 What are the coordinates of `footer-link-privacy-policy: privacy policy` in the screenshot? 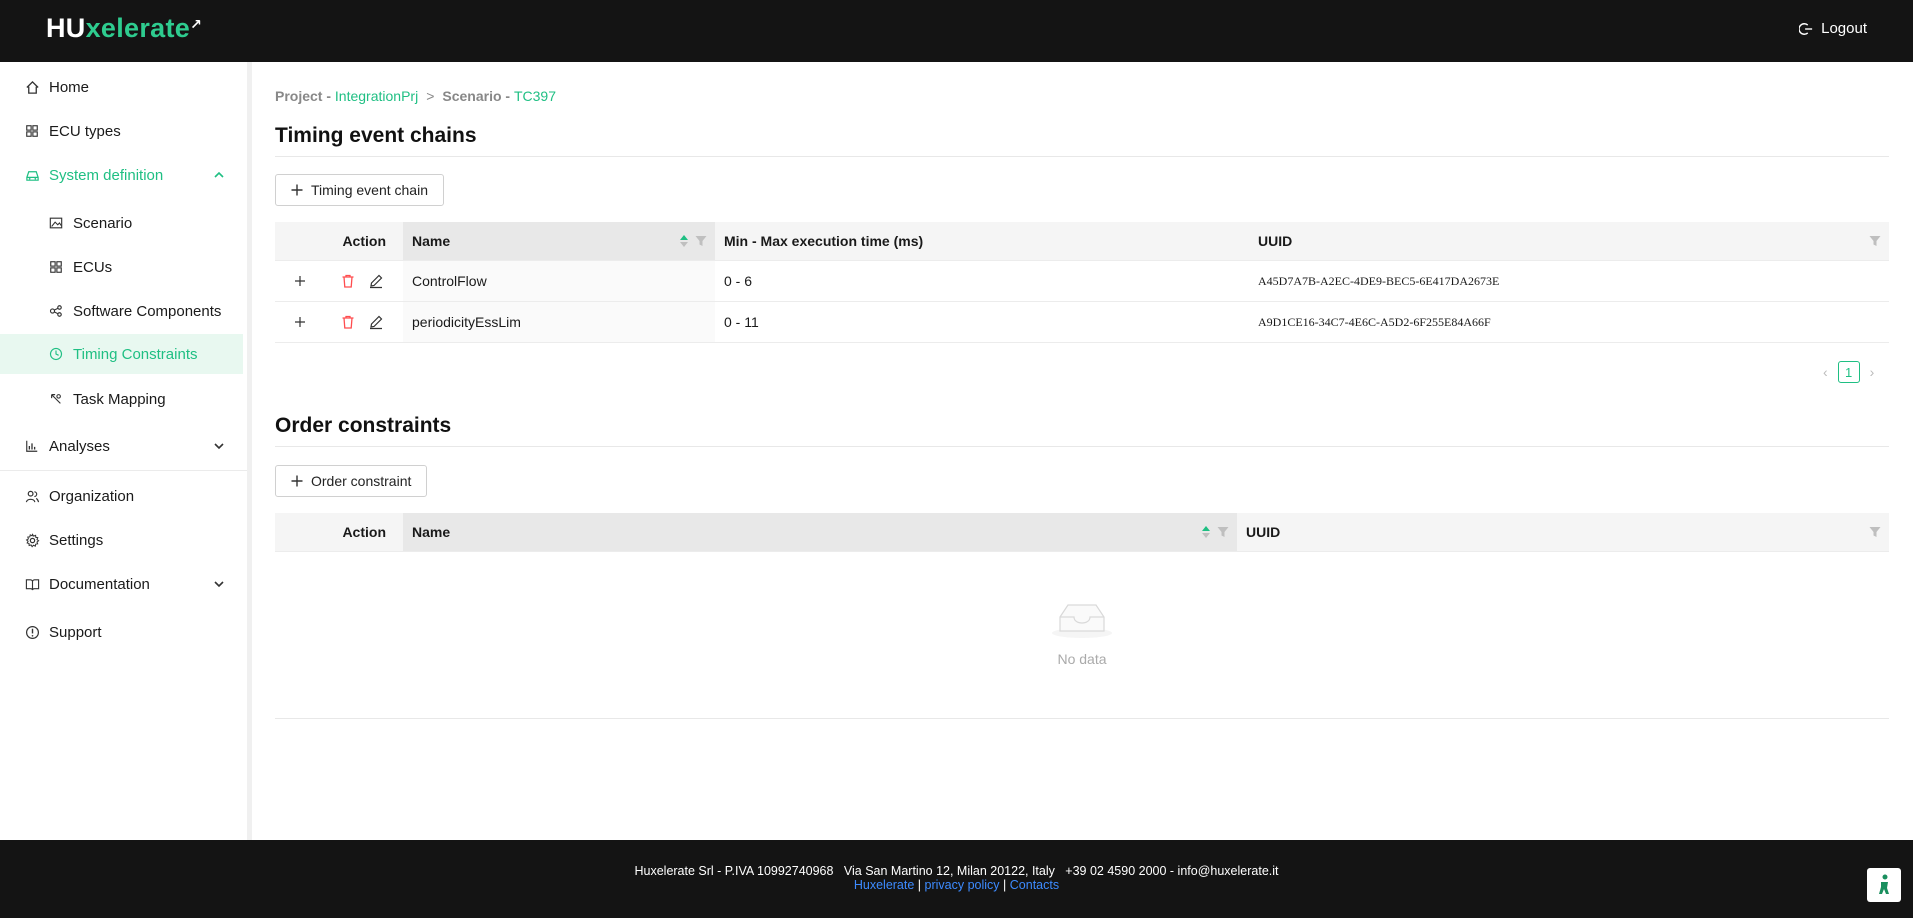 It's located at (962, 885).